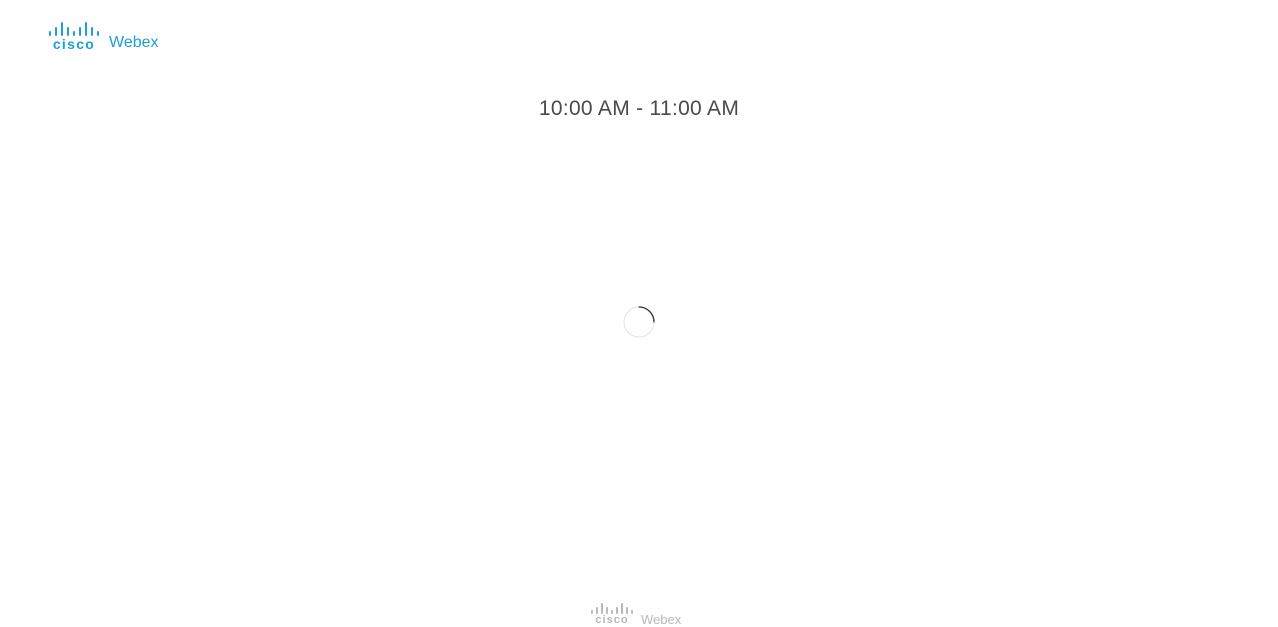  Describe the element at coordinates (74, 44) in the screenshot. I see `cisco-wordmark: cisco` at that location.